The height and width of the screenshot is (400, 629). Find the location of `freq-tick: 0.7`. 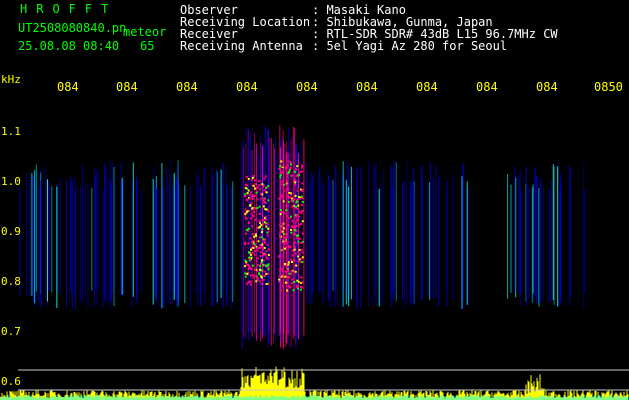

freq-tick: 0.7 is located at coordinates (11, 331).